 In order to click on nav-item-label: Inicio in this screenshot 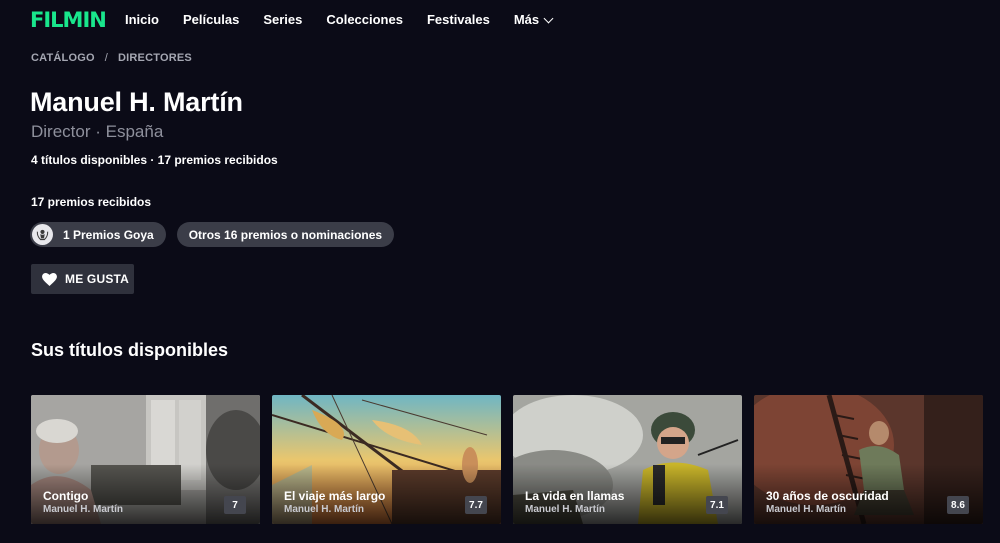, I will do `click(142, 19)`.